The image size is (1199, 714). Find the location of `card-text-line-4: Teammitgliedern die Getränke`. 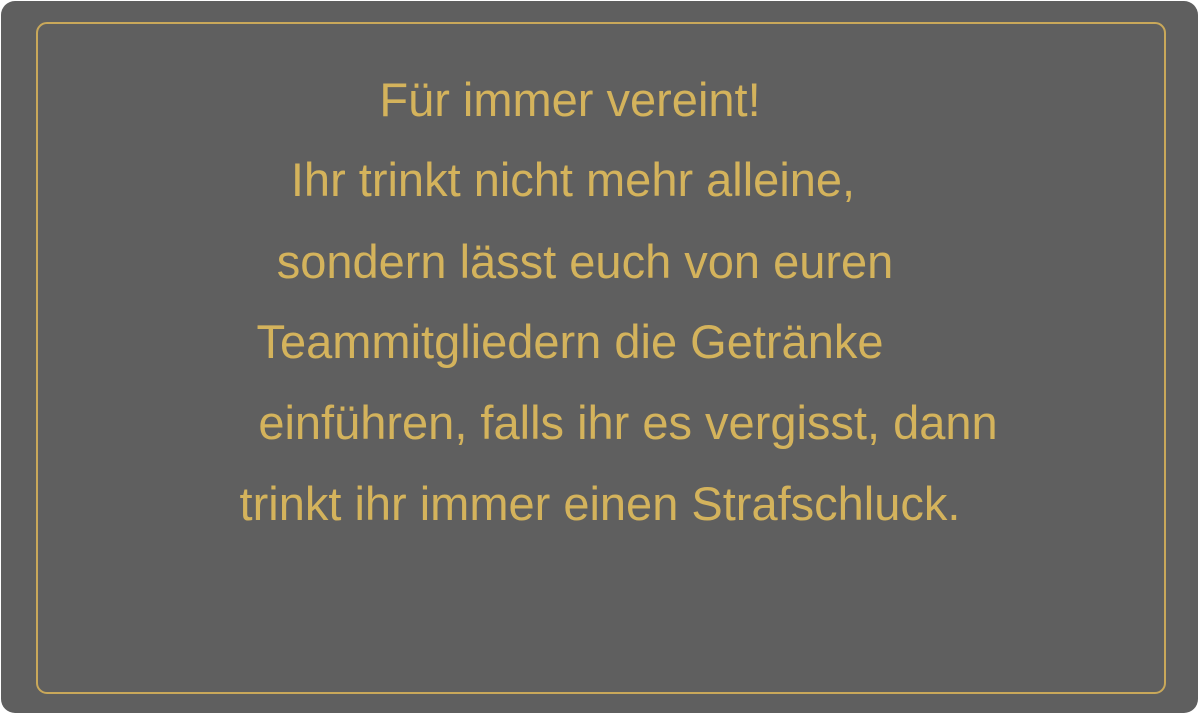

card-text-line-4: Teammitgliedern die Getränke is located at coordinates (570, 341).